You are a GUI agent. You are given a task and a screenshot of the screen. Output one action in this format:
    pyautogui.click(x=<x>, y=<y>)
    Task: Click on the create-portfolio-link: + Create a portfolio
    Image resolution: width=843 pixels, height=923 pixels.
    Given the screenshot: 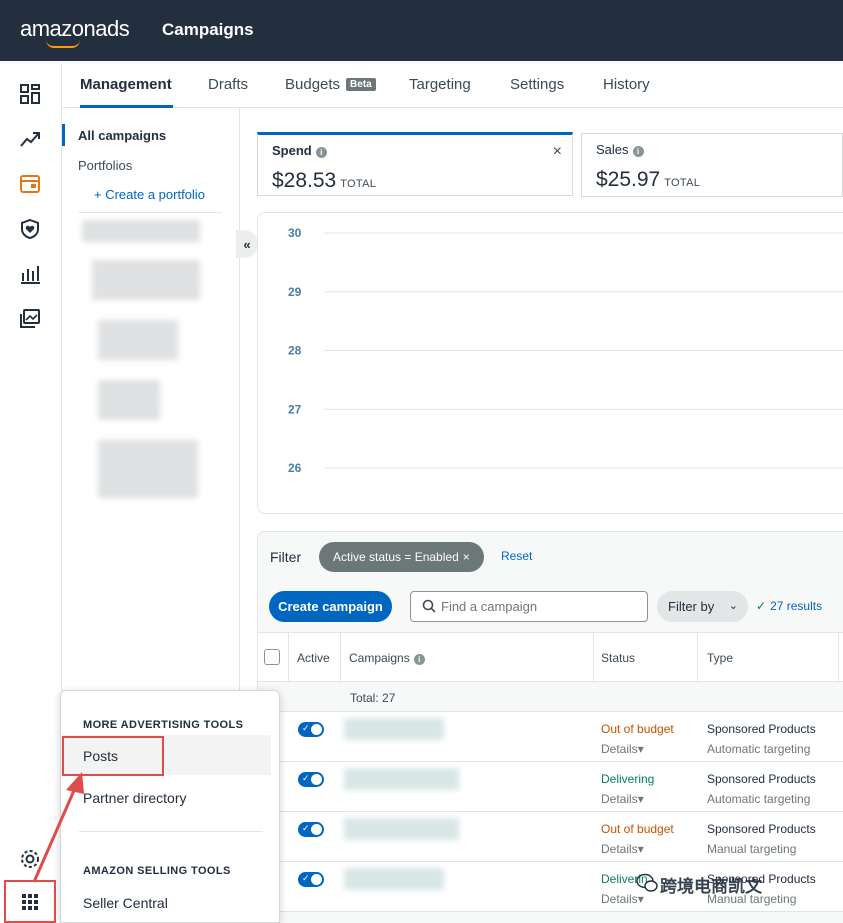 What is the action you would take?
    pyautogui.click(x=149, y=194)
    